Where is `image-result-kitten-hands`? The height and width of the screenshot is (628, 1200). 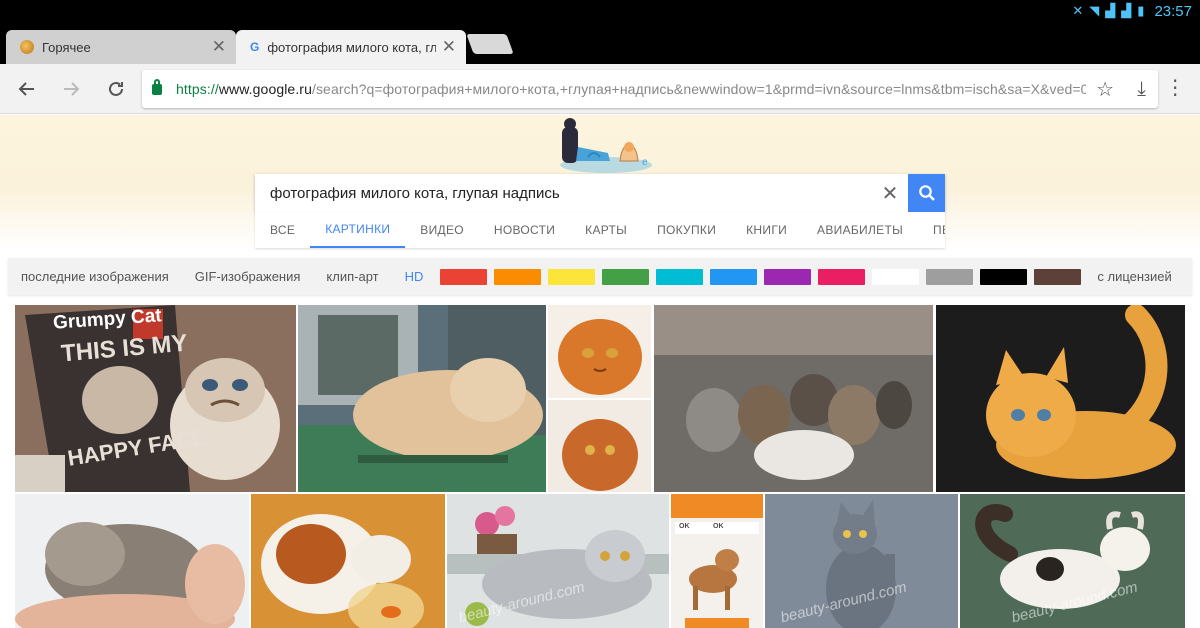 image-result-kitten-hands is located at coordinates (132, 561).